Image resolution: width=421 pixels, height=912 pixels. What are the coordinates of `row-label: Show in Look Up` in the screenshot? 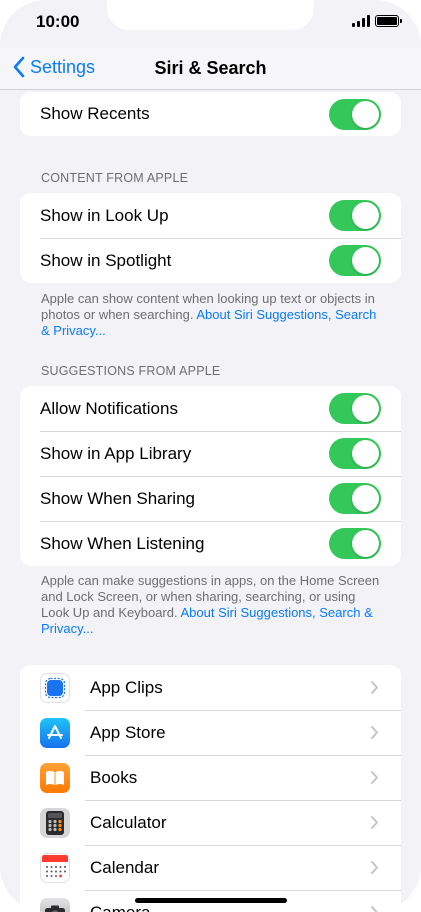 It's located at (104, 215).